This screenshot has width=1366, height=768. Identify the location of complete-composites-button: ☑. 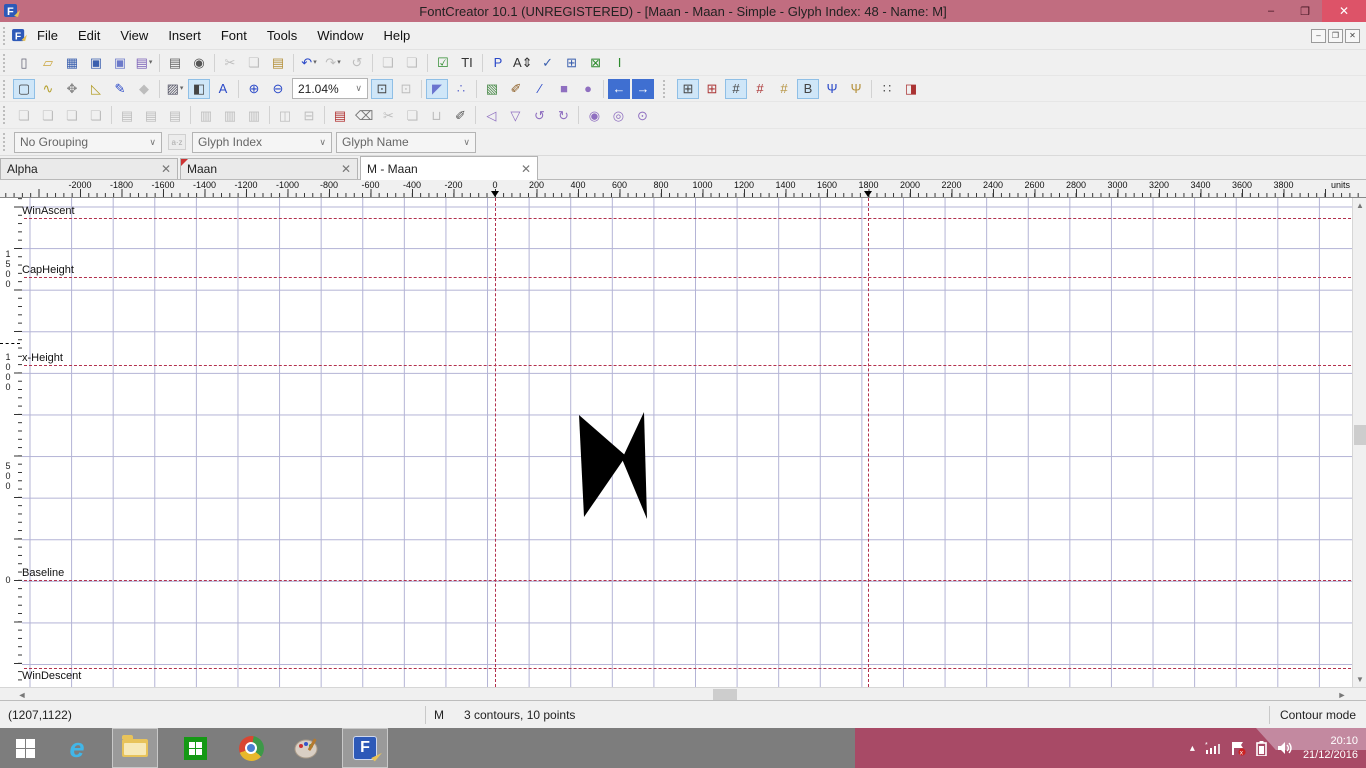
(443, 63).